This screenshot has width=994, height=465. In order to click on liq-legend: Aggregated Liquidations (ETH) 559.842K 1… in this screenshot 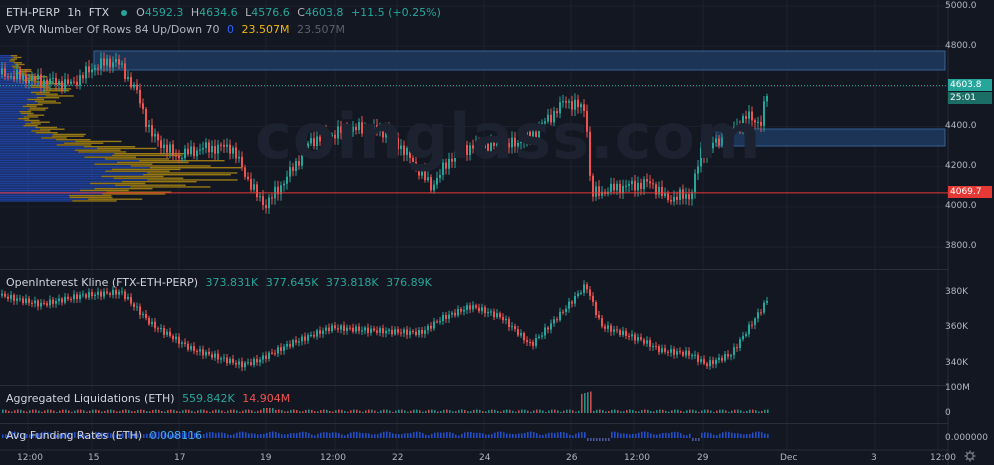, I will do `click(150, 398)`.